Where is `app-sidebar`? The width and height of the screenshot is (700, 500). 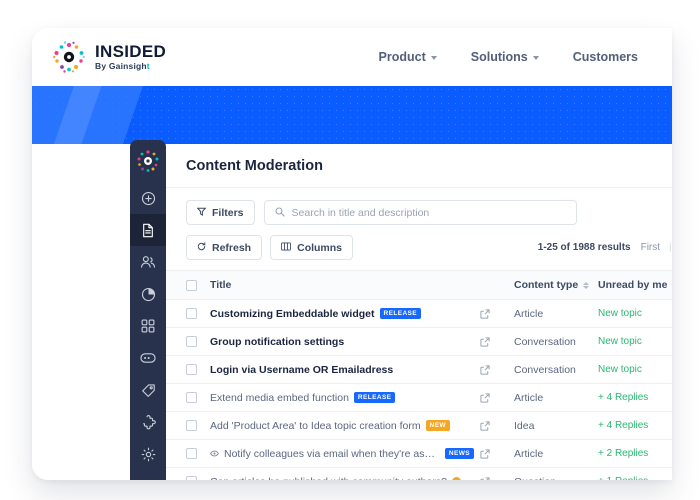
app-sidebar is located at coordinates (148, 310).